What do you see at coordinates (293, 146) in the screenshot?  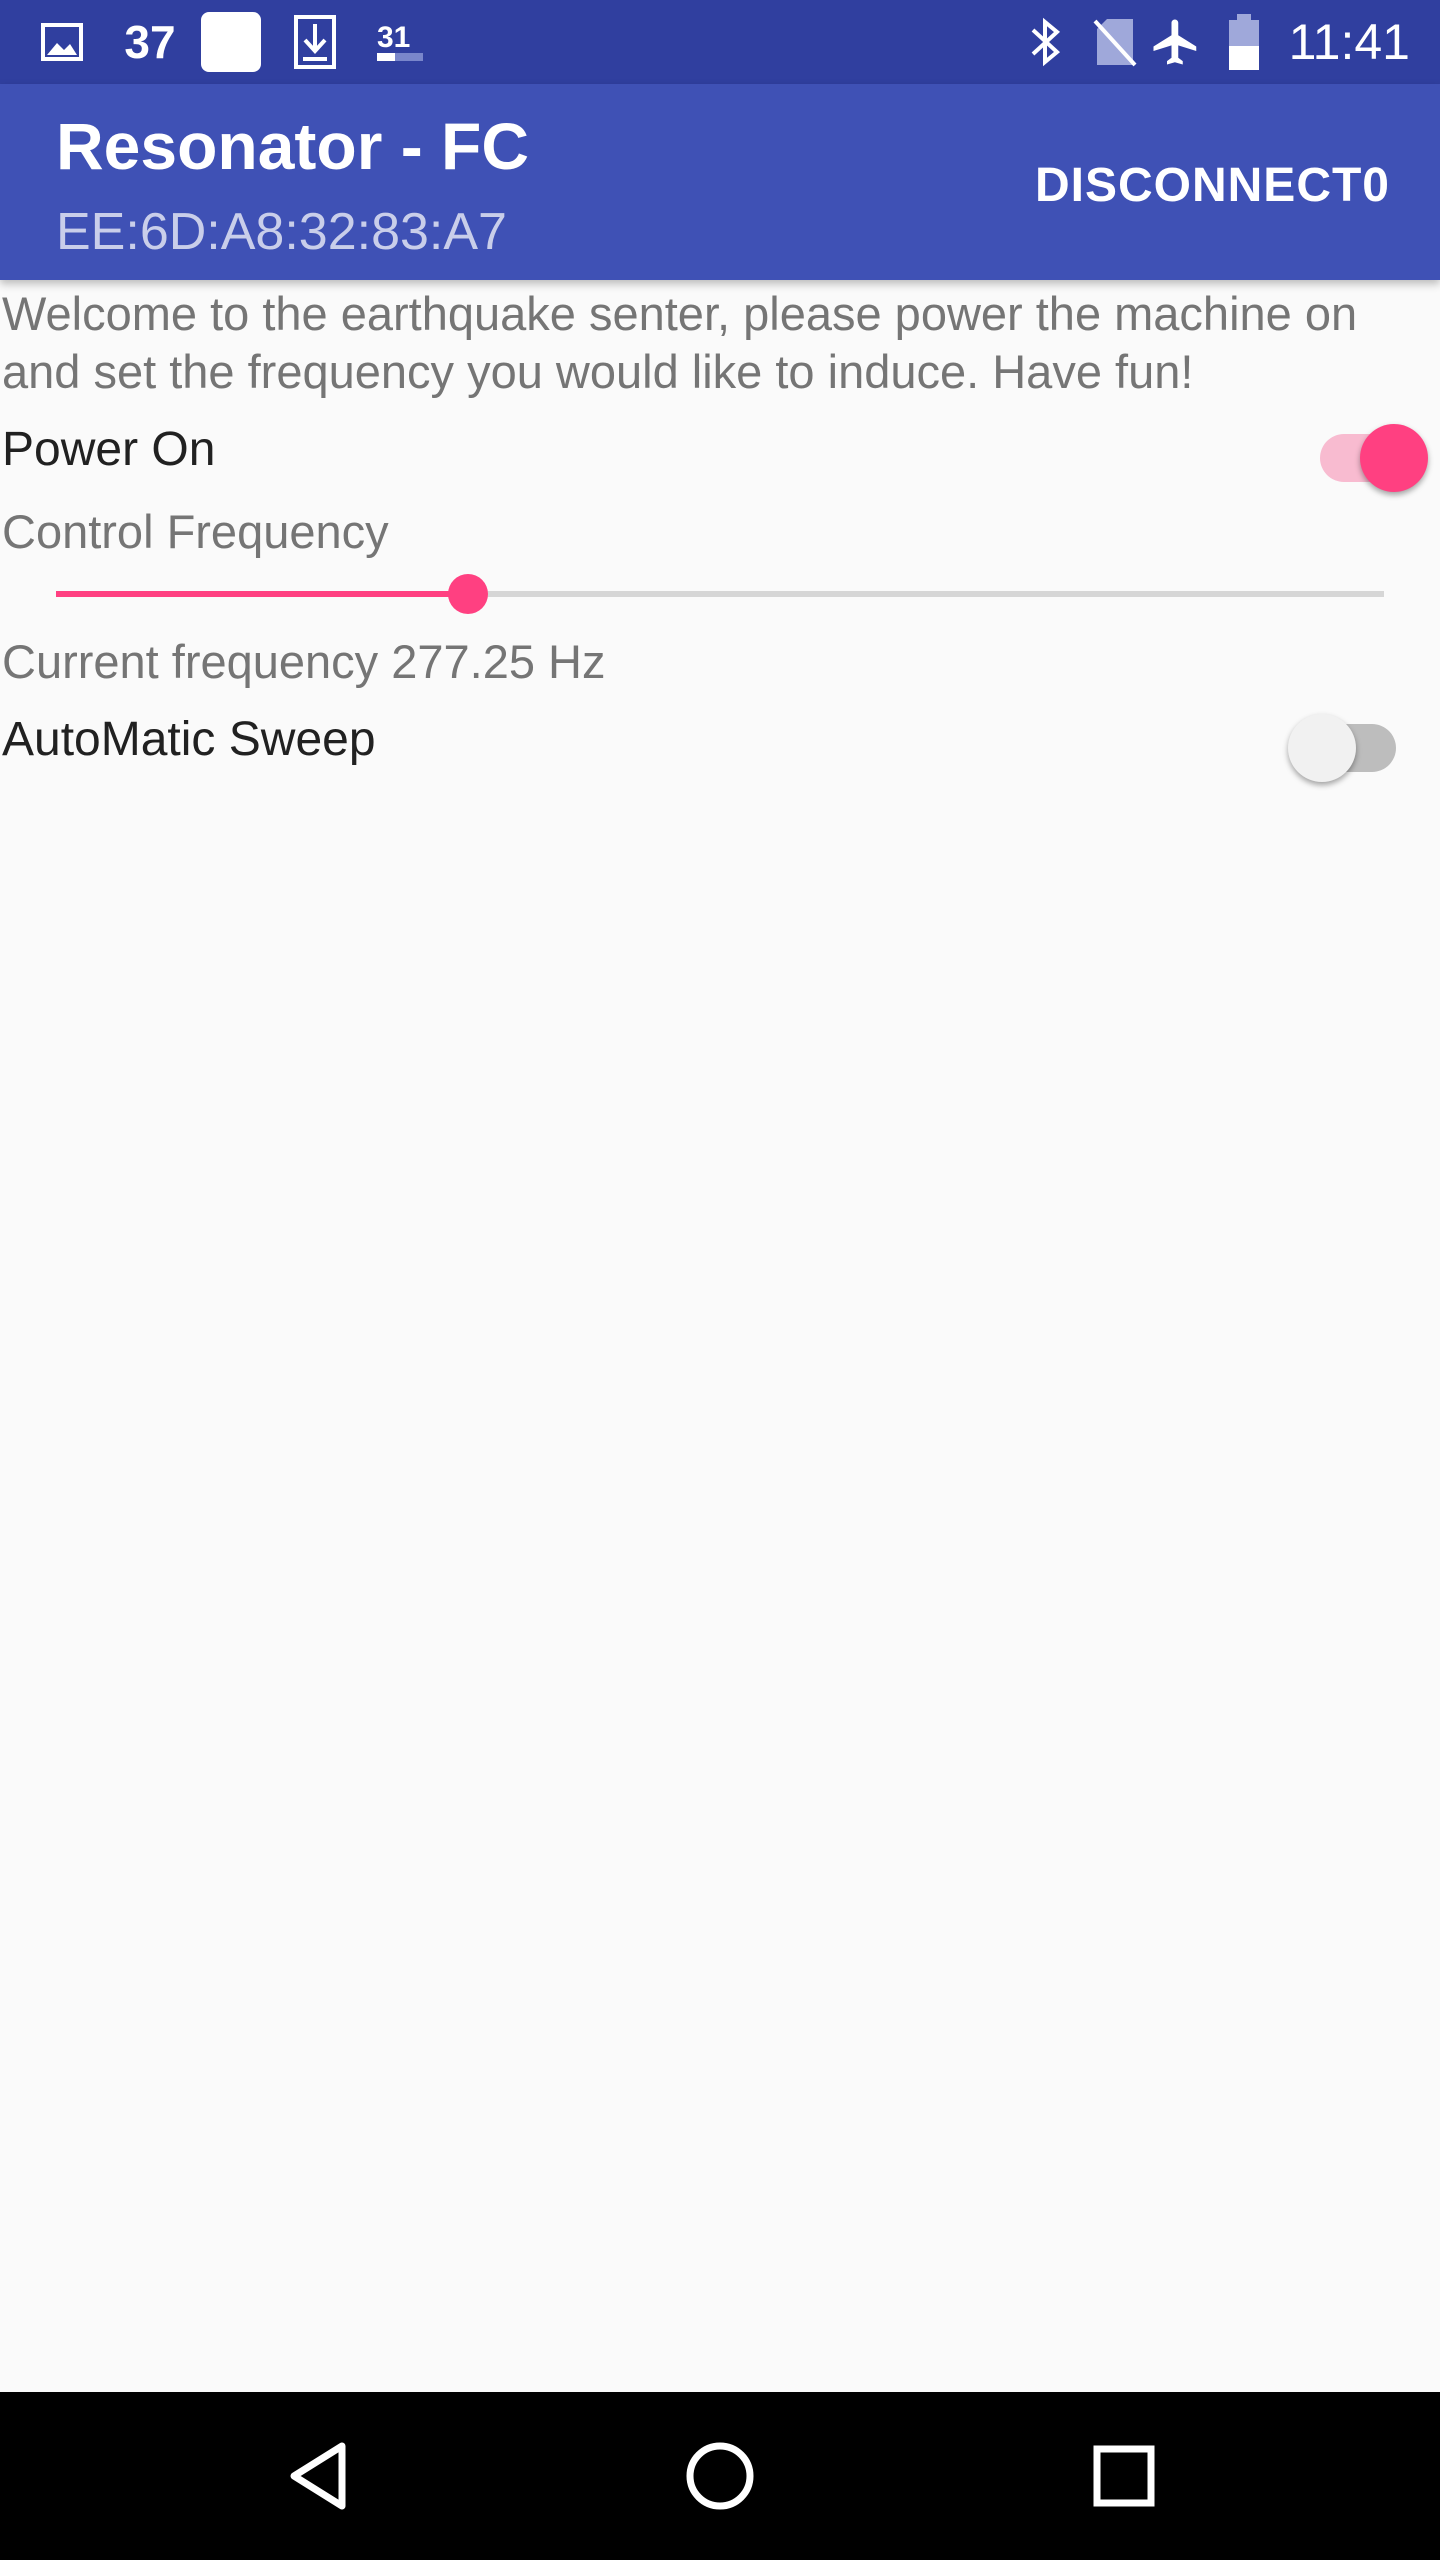 I see `page-title: Resonator - FC` at bounding box center [293, 146].